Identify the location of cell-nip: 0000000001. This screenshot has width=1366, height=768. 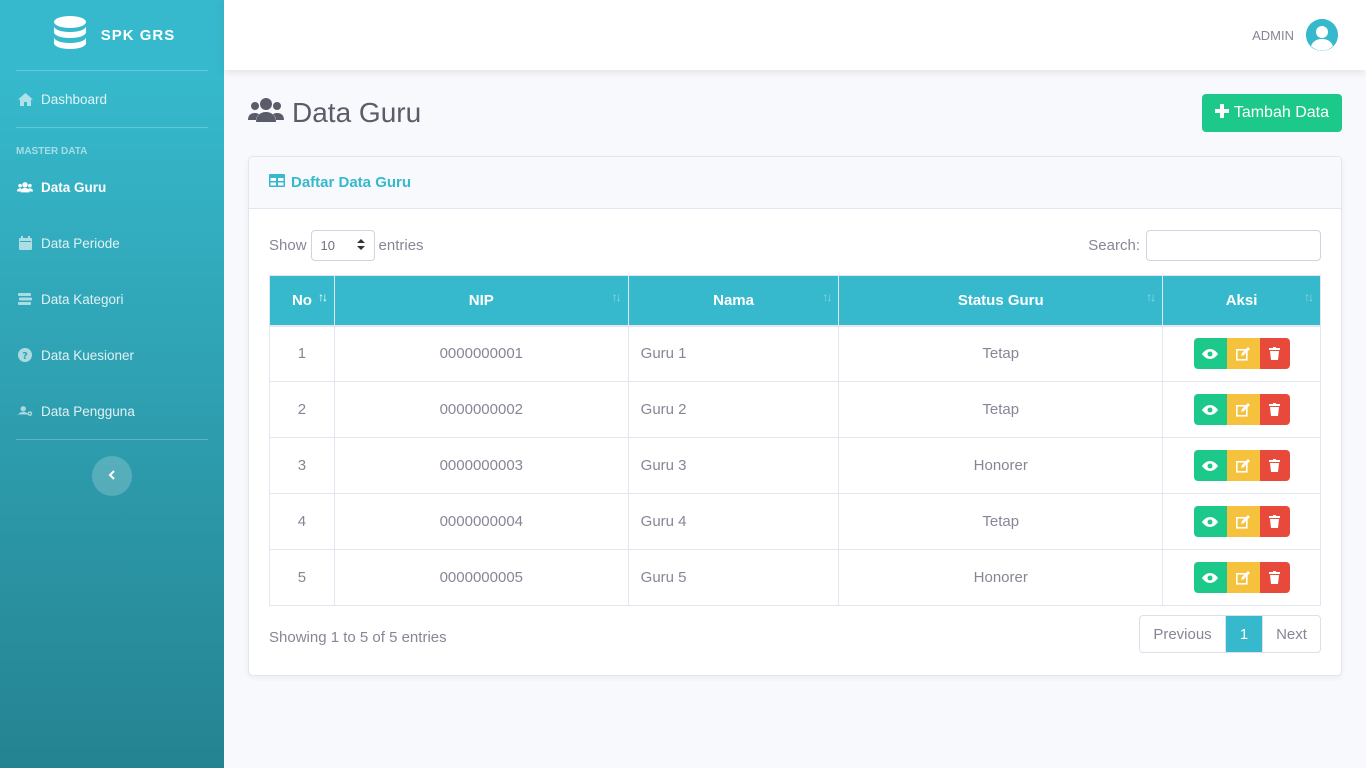
(481, 353).